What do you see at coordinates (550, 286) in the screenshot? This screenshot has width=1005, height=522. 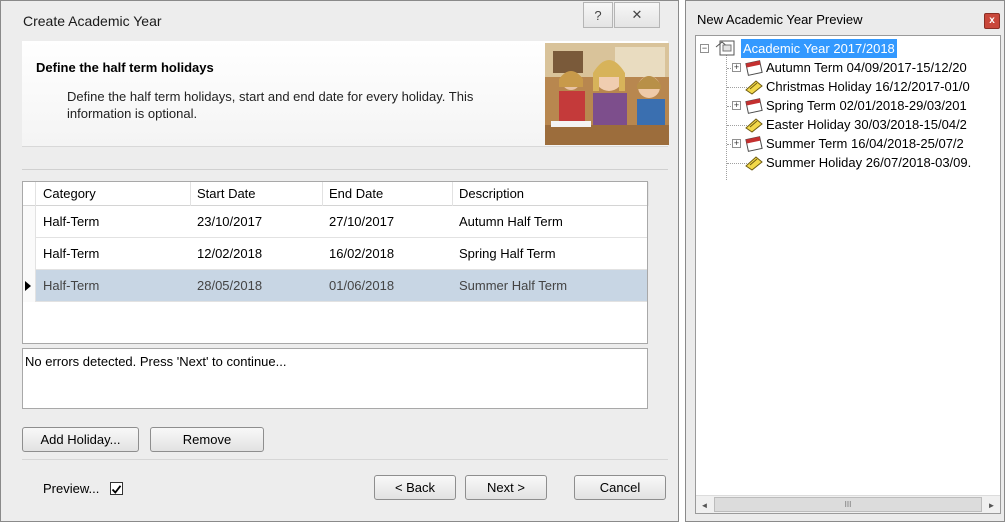 I see `cell-description: Summer Half Term` at bounding box center [550, 286].